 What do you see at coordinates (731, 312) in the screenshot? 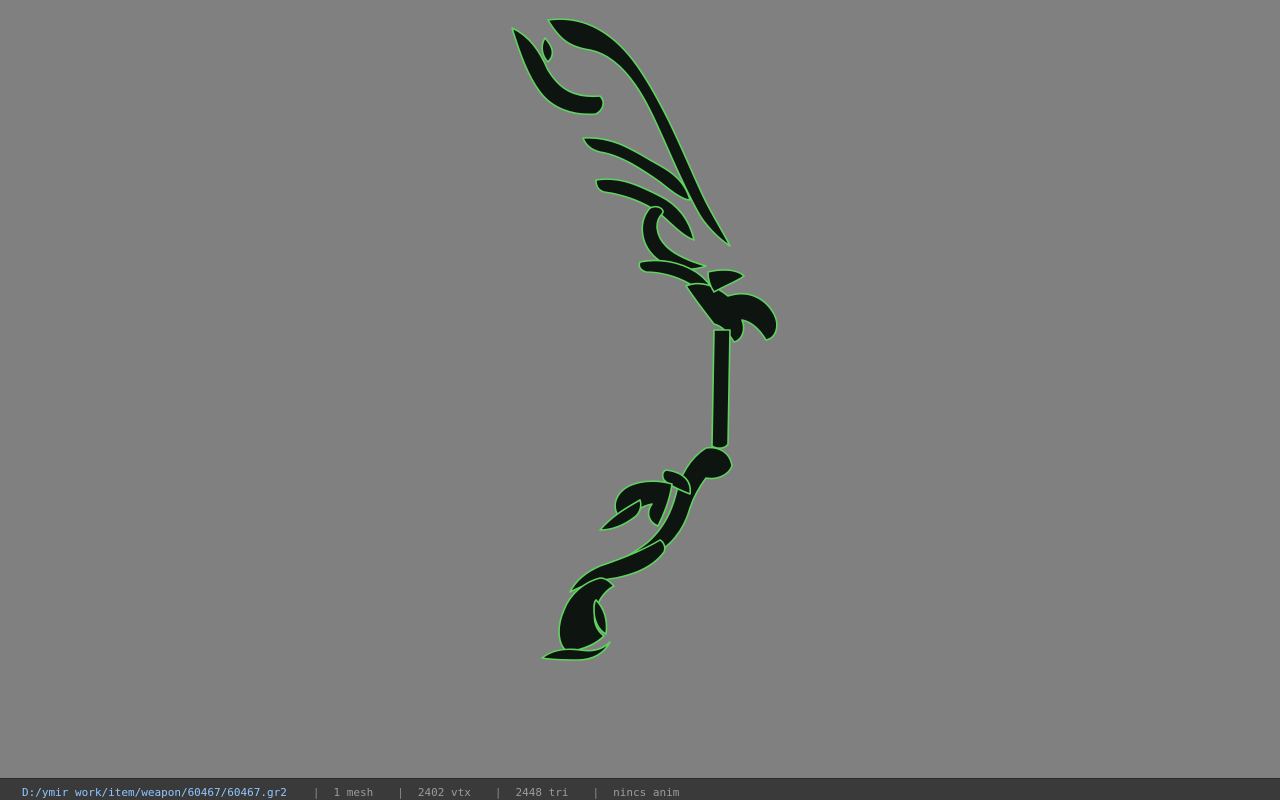
I see `bow-grip-ornament` at bounding box center [731, 312].